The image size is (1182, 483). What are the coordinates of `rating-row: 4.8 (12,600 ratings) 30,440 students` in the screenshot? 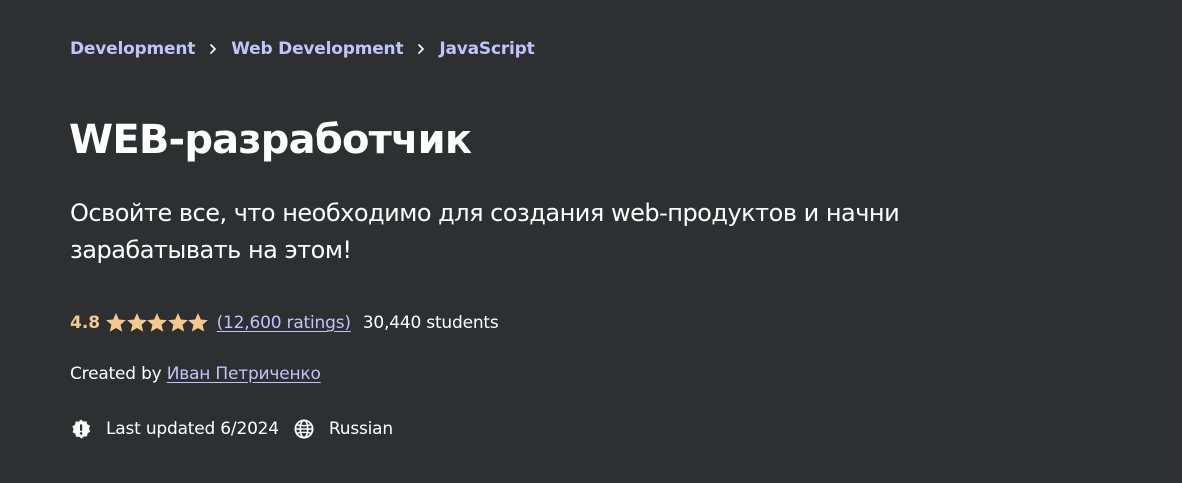 It's located at (284, 323).